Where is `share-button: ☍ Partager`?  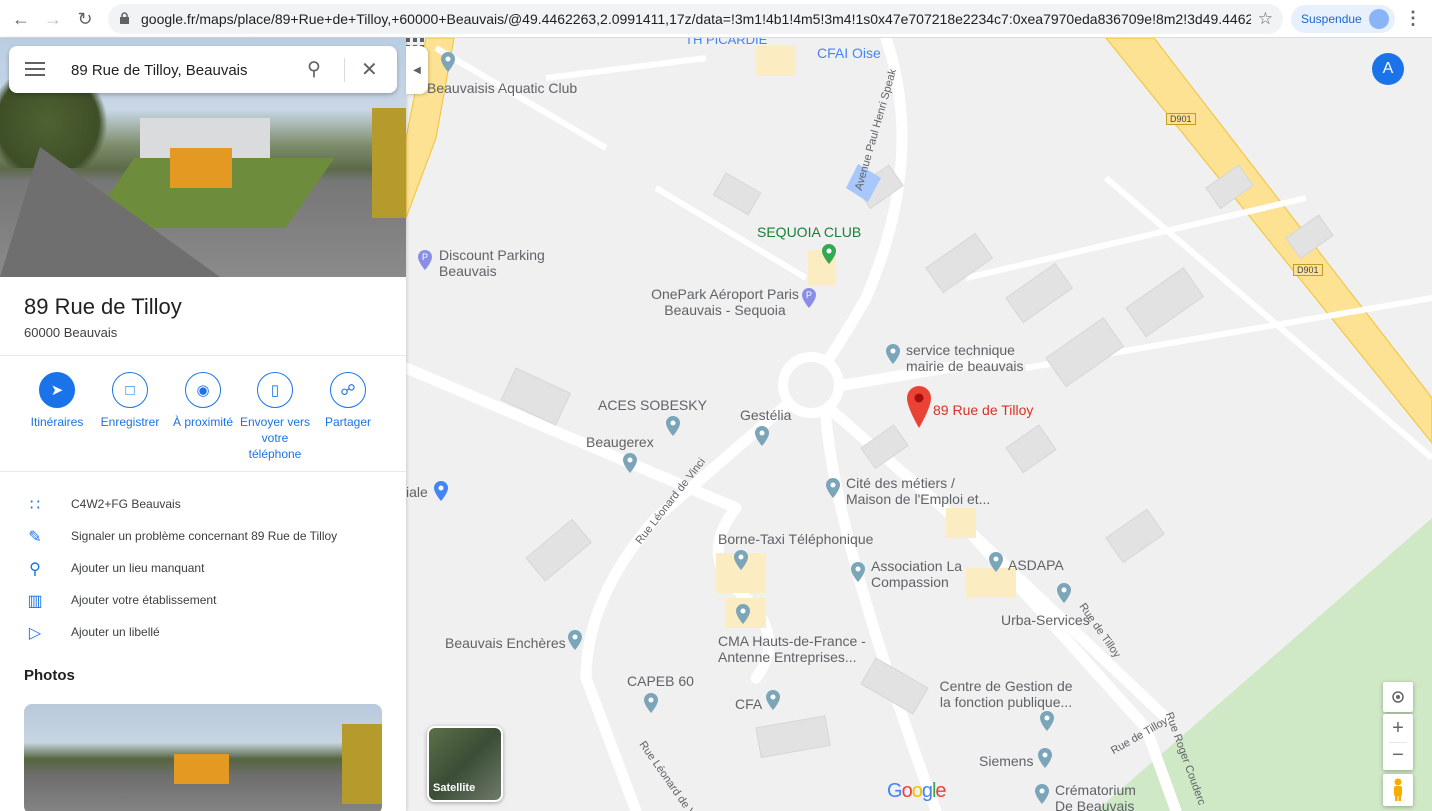
share-button: ☍ Partager is located at coordinates (348, 401).